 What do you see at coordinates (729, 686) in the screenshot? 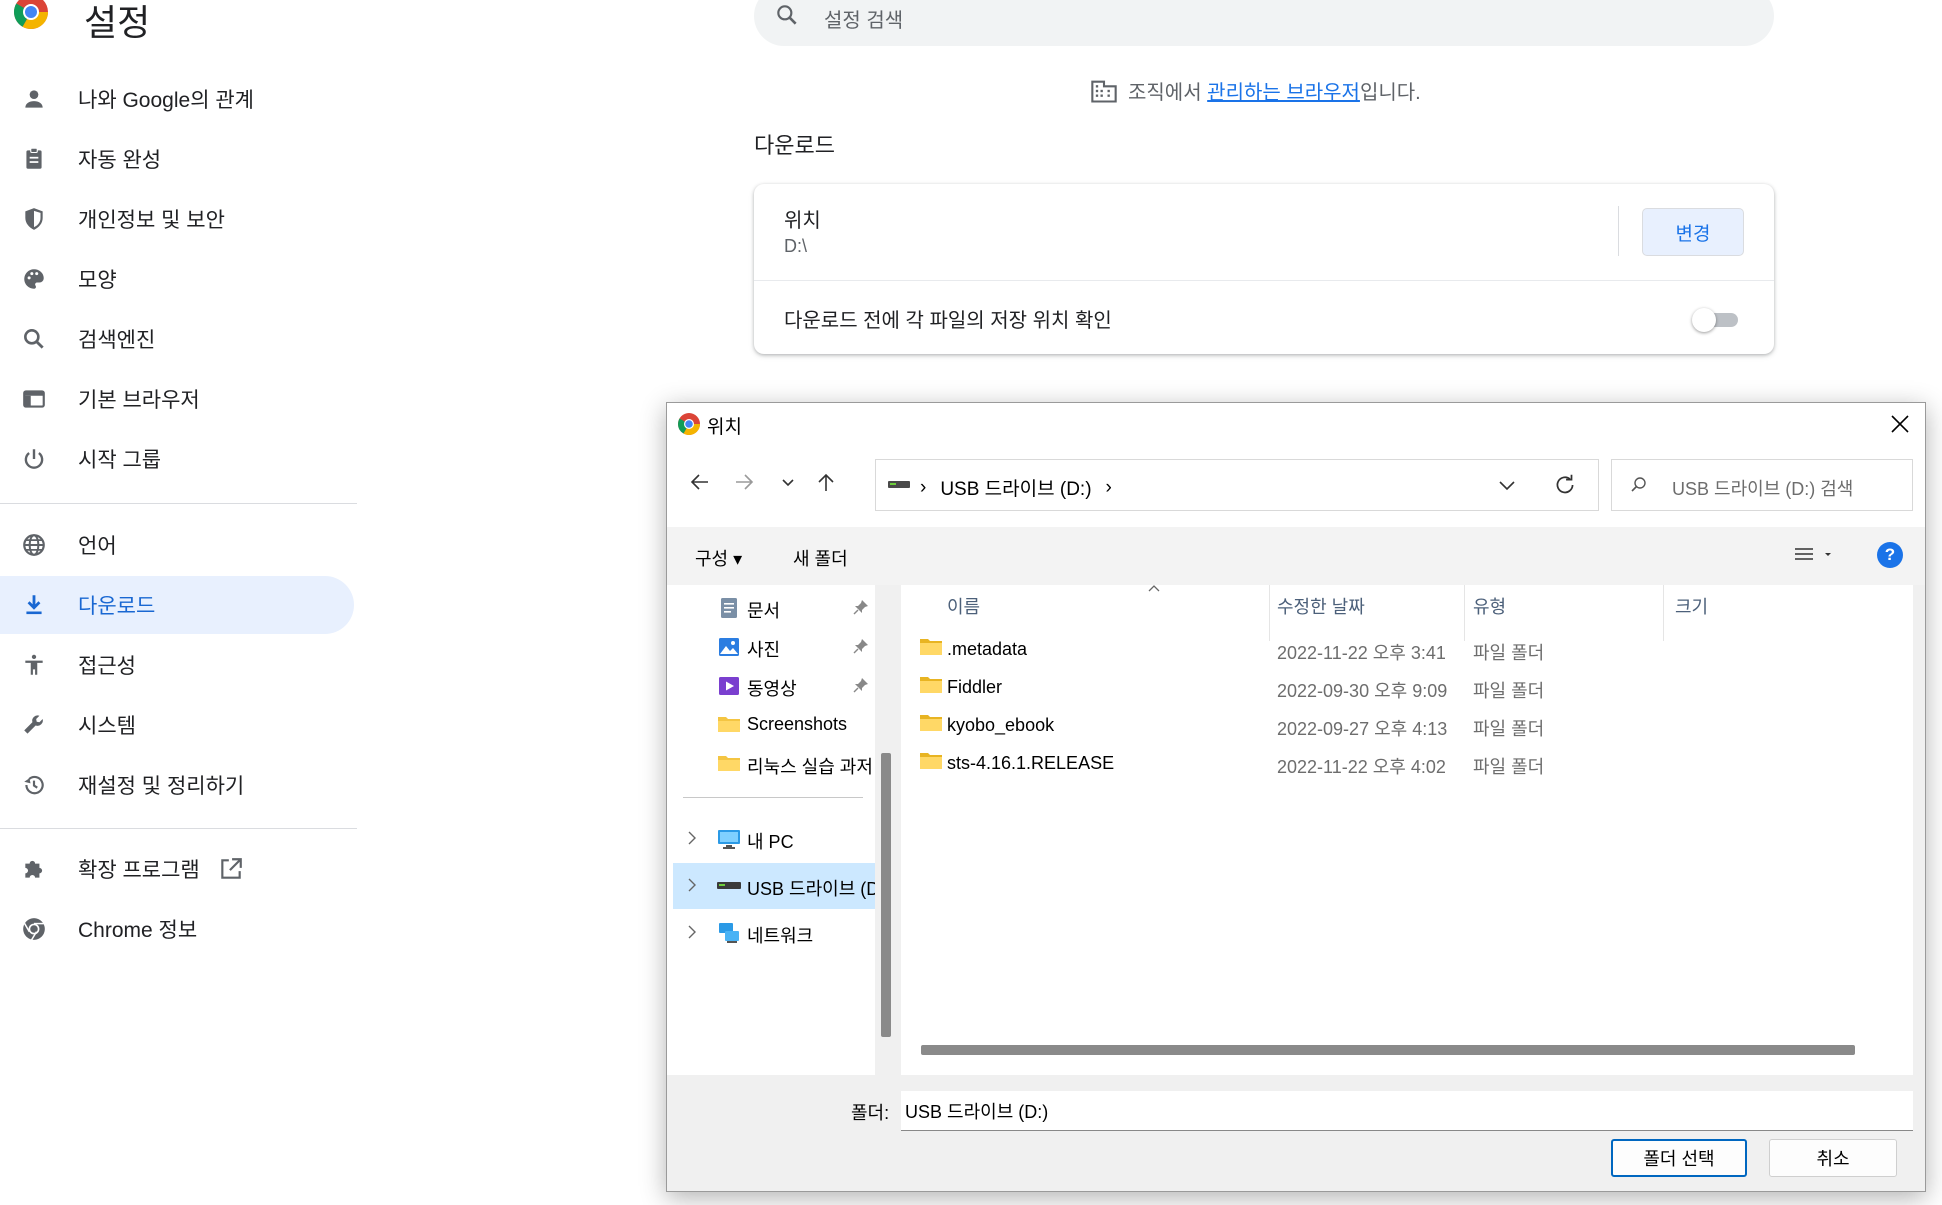
I see `videos-folder-icon` at bounding box center [729, 686].